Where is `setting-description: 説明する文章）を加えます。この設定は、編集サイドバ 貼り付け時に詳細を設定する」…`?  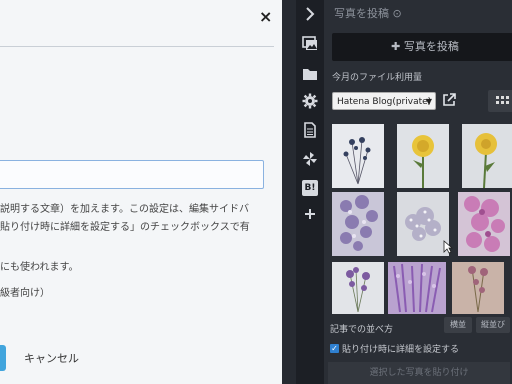 setting-description: 説明する文章）を加えます。この設定は、編集サイドバ 貼り付け時に詳細を設定する」… is located at coordinates (141, 219).